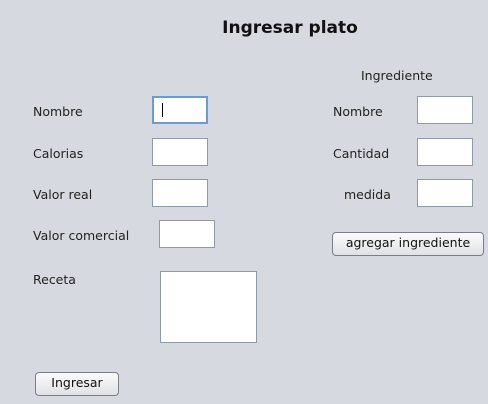 The width and height of the screenshot is (488, 404). Describe the element at coordinates (290, 28) in the screenshot. I see `page-title: Ingresar plato` at that location.